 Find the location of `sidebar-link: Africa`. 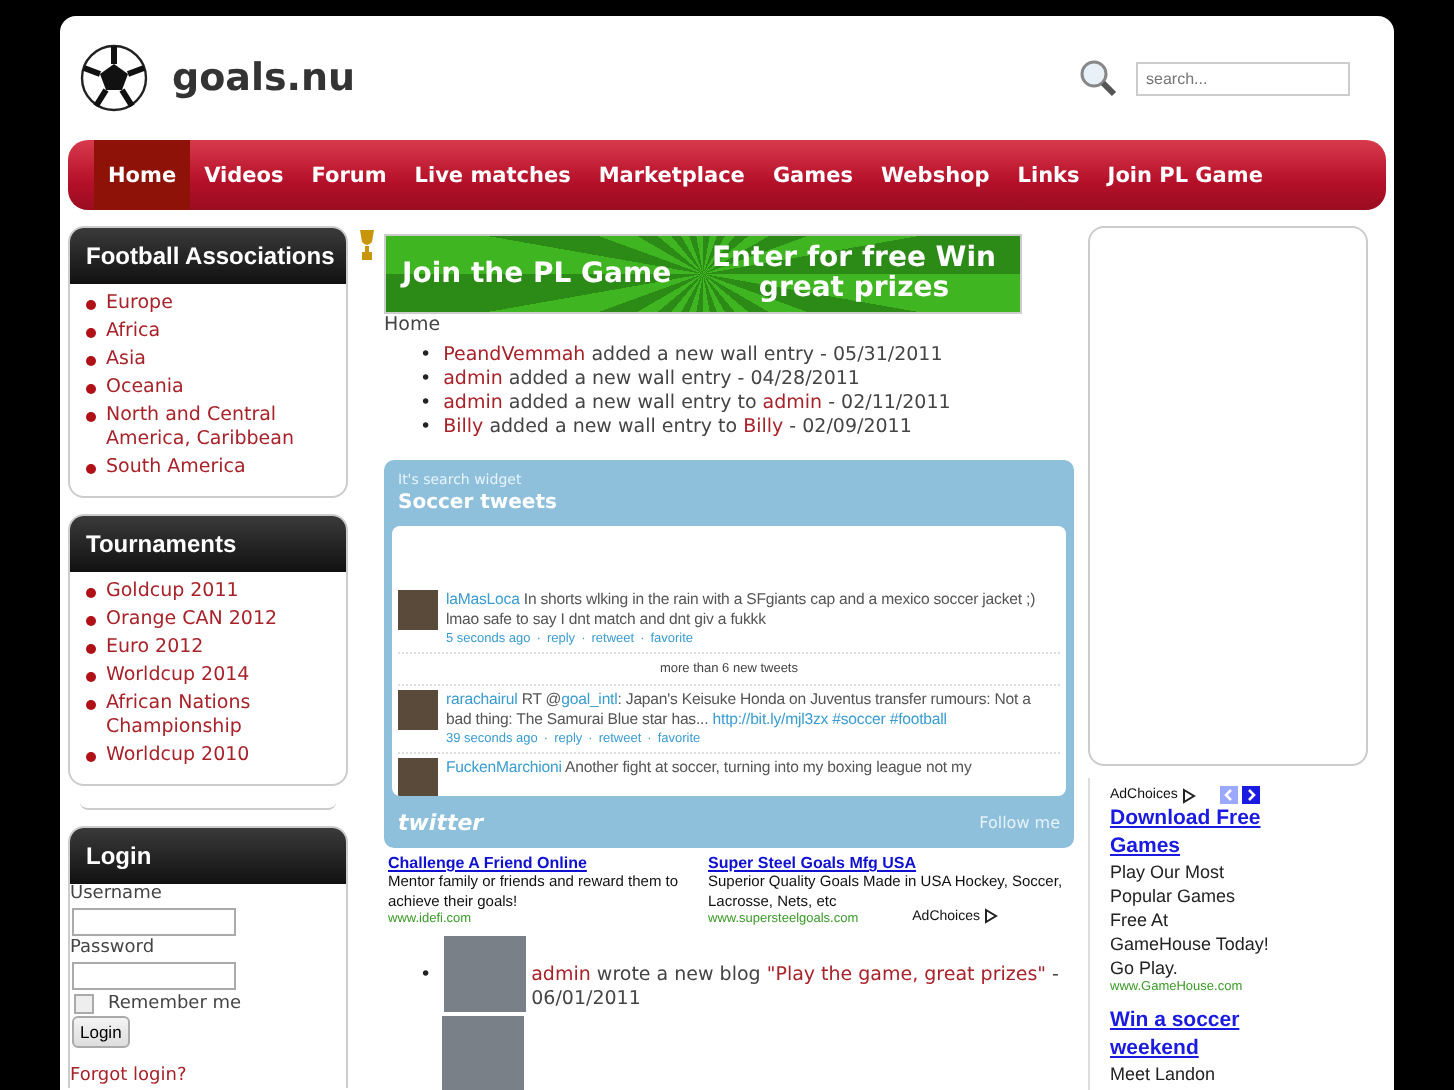

sidebar-link: Africa is located at coordinates (133, 332).